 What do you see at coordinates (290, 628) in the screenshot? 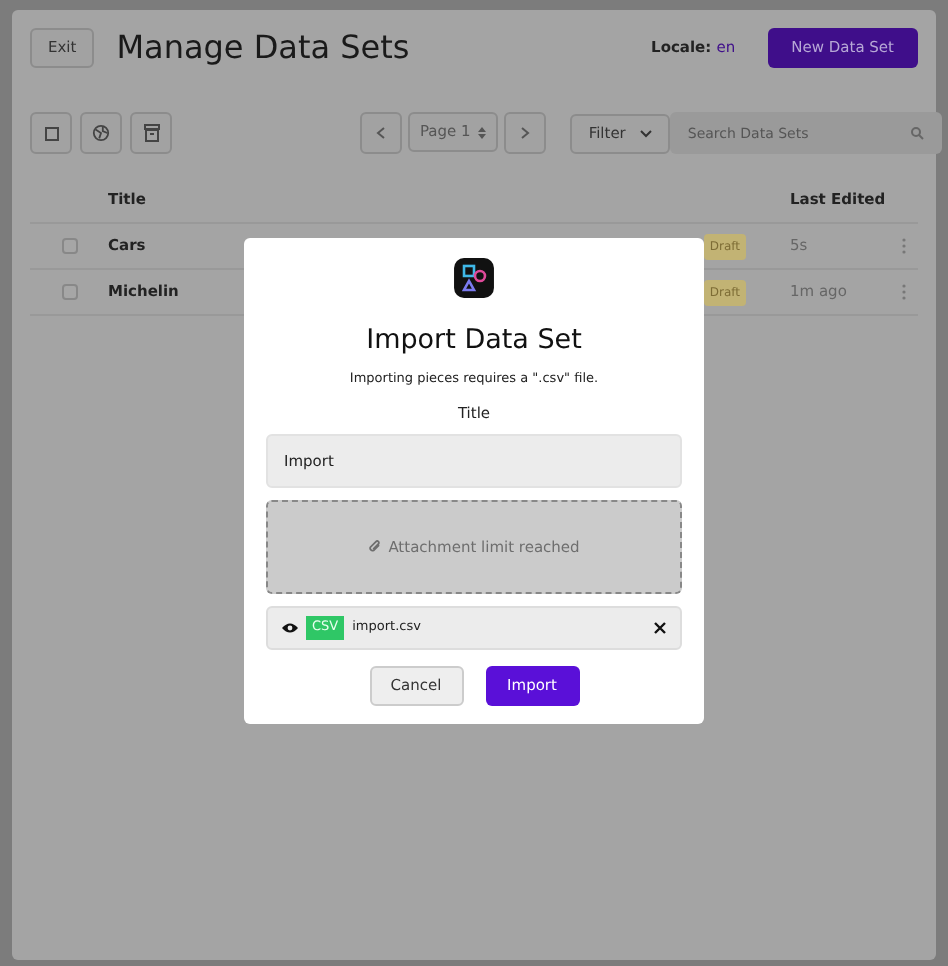
I see `eye-icon` at bounding box center [290, 628].